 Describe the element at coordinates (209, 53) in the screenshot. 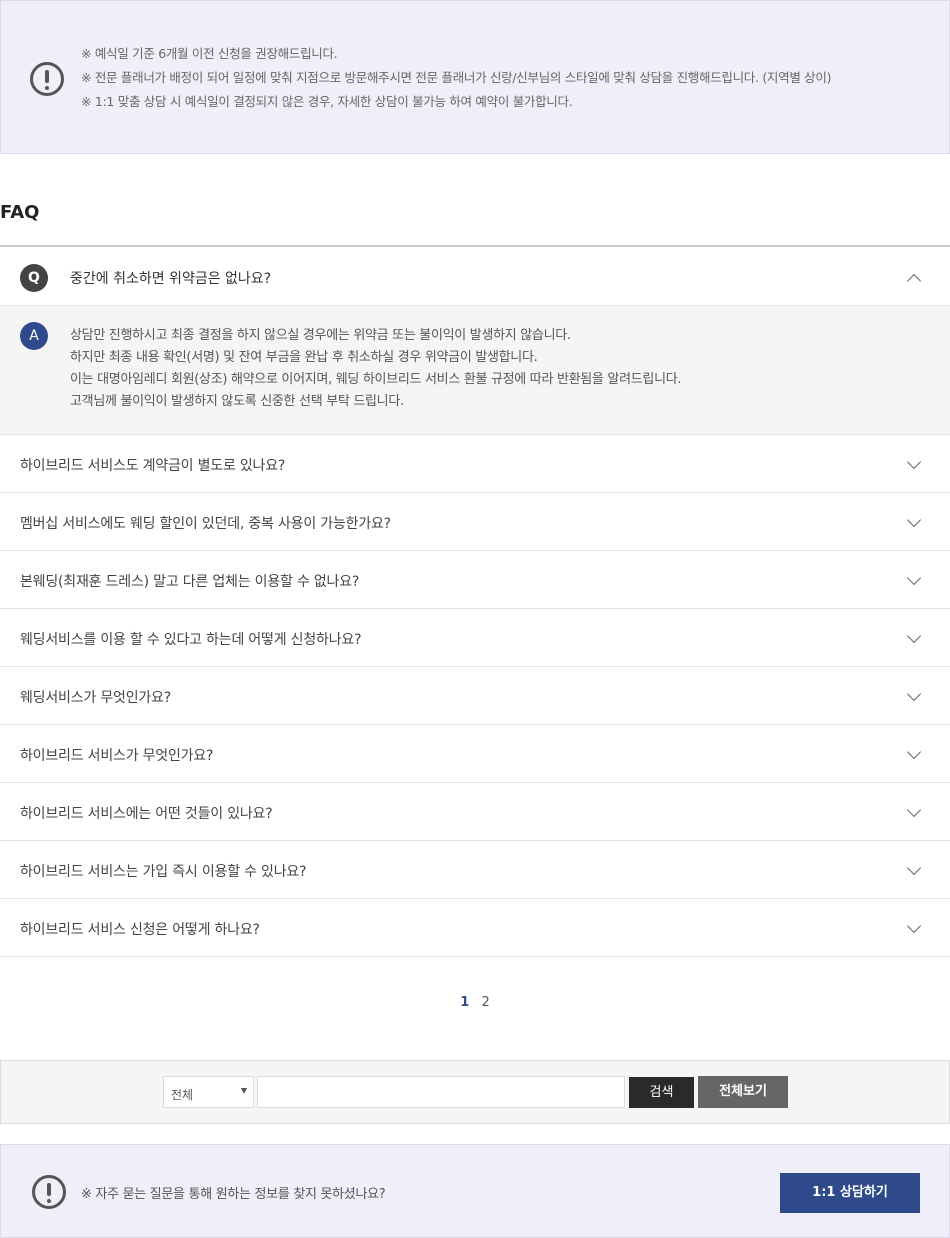

I see `notice-line: ※ 예식일 기준 6개월 이전 신청을 권장해드립니다.` at that location.